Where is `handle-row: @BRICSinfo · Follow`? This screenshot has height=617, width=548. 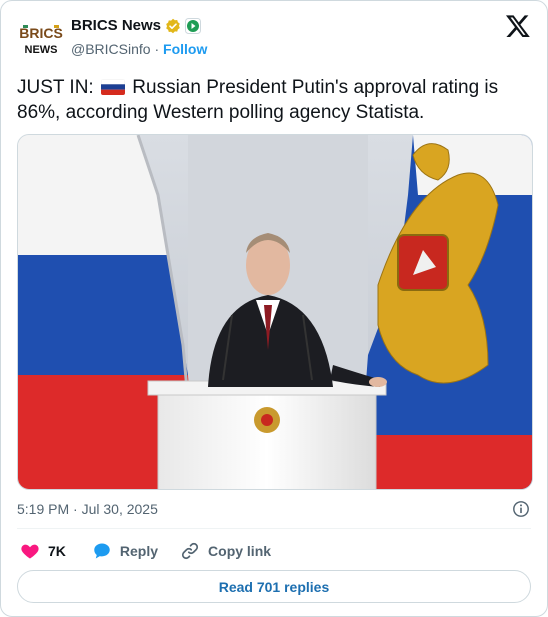 handle-row: @BRICSinfo · Follow is located at coordinates (139, 49).